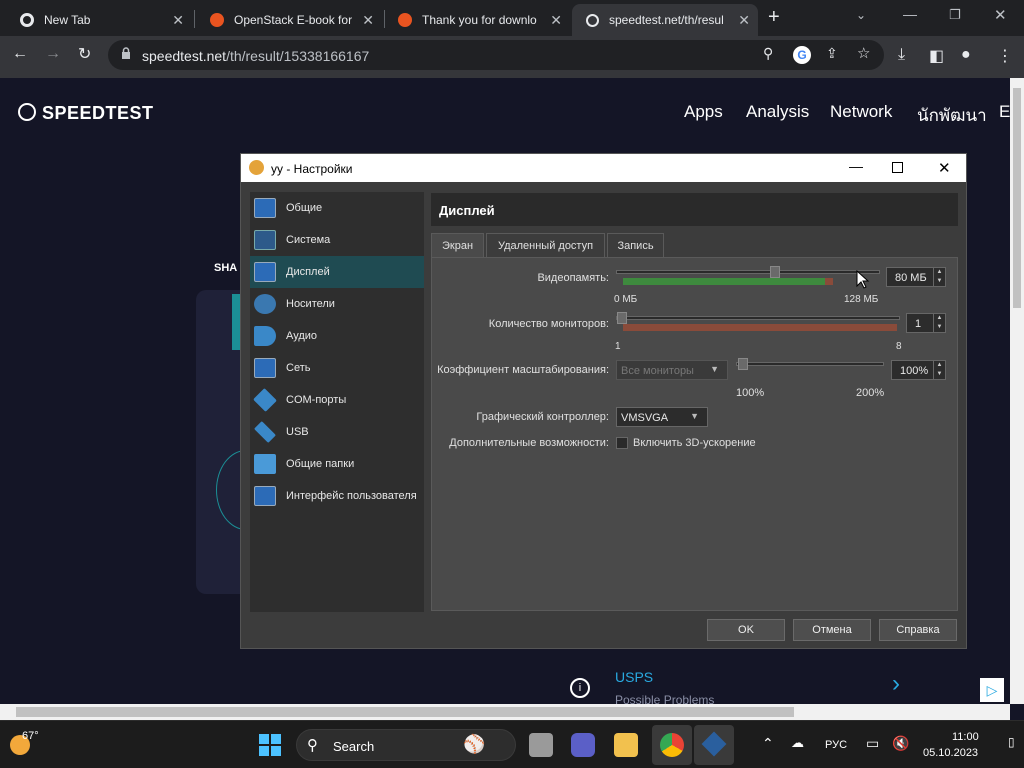 The height and width of the screenshot is (768, 1024). Describe the element at coordinates (289, 20) in the screenshot. I see `tab-openstack: OpenStack E-book for ✕` at that location.